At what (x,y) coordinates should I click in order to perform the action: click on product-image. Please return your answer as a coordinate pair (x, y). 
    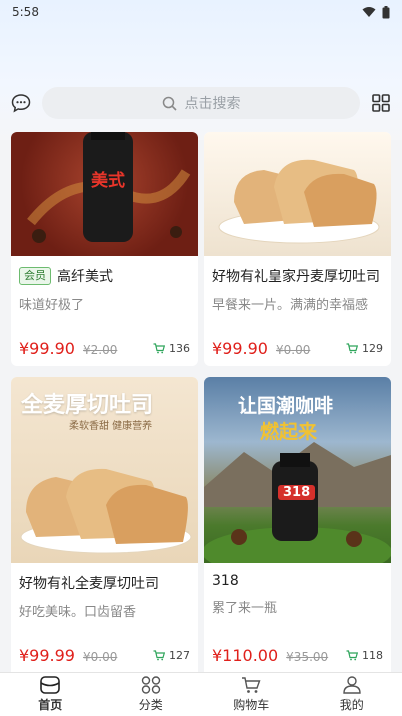
    Looking at the image, I should click on (297, 194).